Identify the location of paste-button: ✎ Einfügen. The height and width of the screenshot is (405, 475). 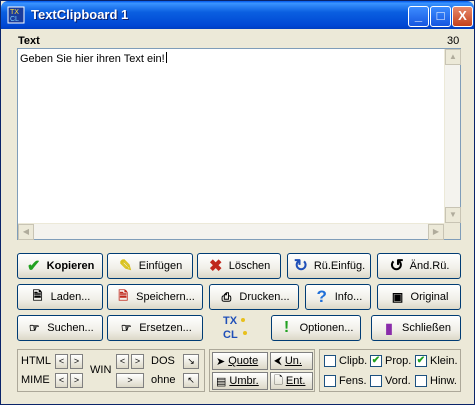
(150, 266).